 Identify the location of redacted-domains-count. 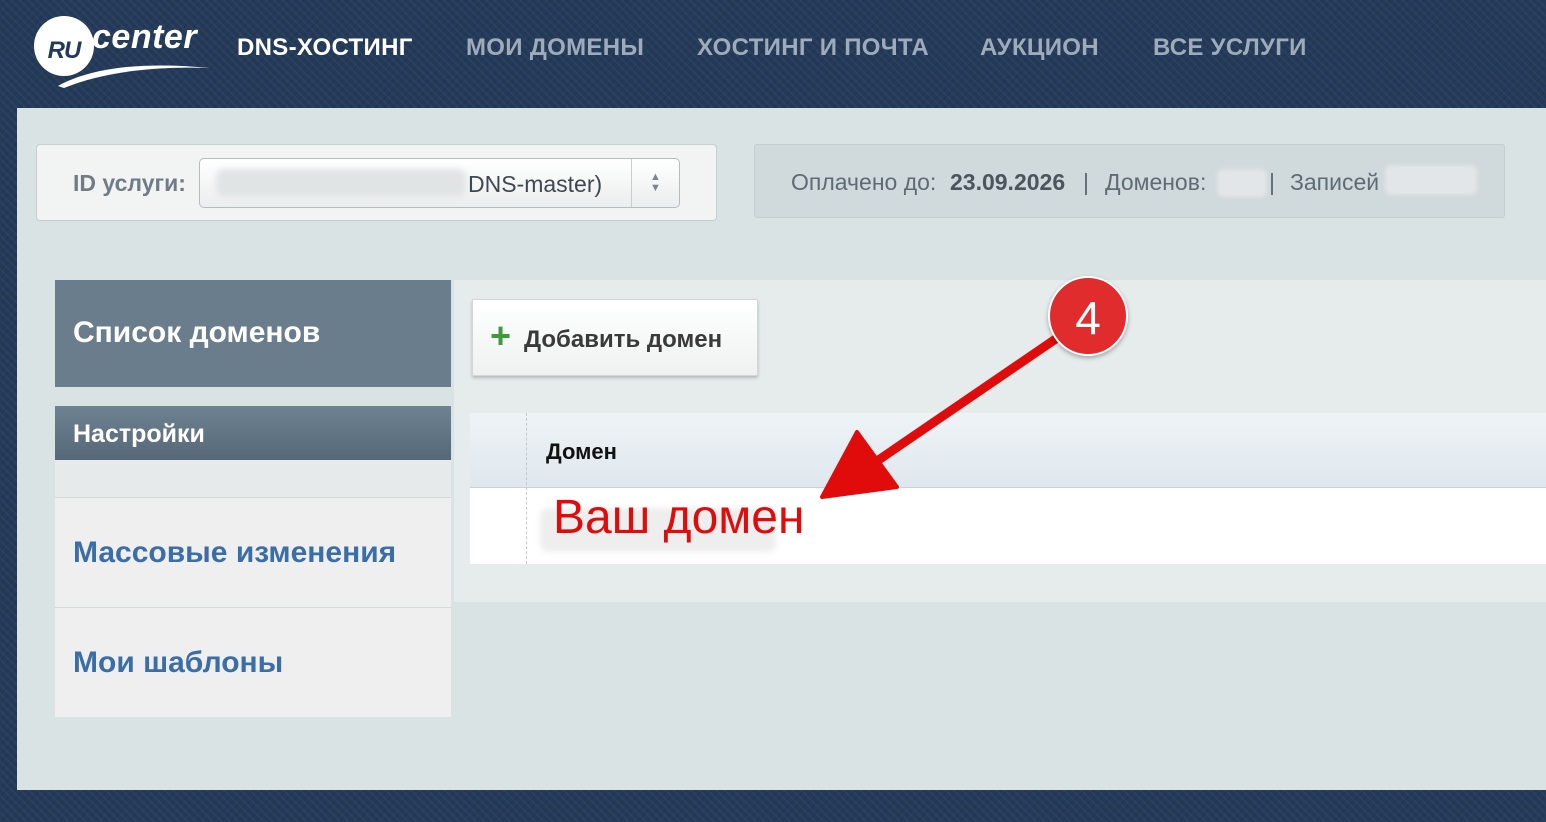
(1242, 183).